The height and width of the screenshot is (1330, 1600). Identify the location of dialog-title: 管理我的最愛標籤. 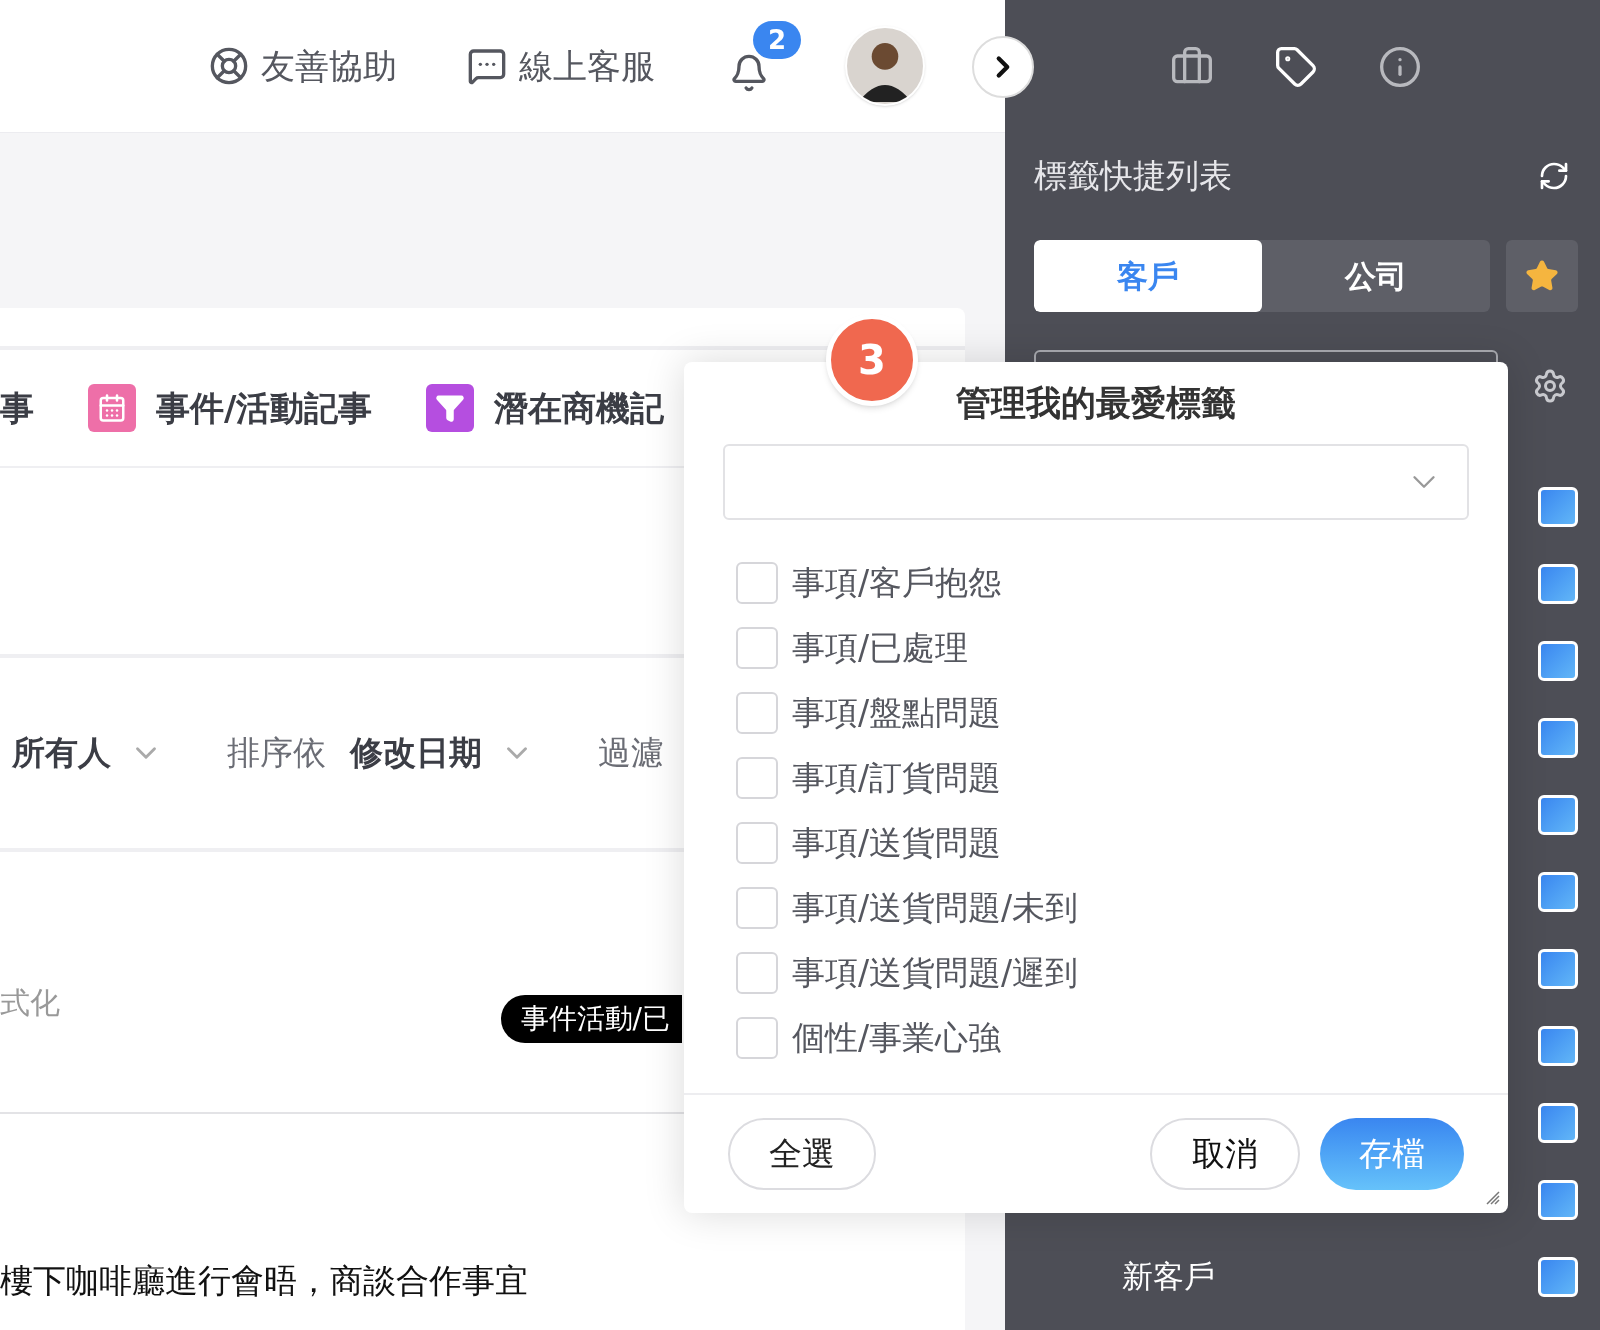
(1096, 403).